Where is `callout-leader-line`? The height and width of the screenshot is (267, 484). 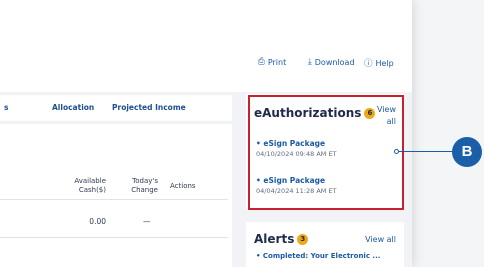 callout-leader-line is located at coordinates (426, 151).